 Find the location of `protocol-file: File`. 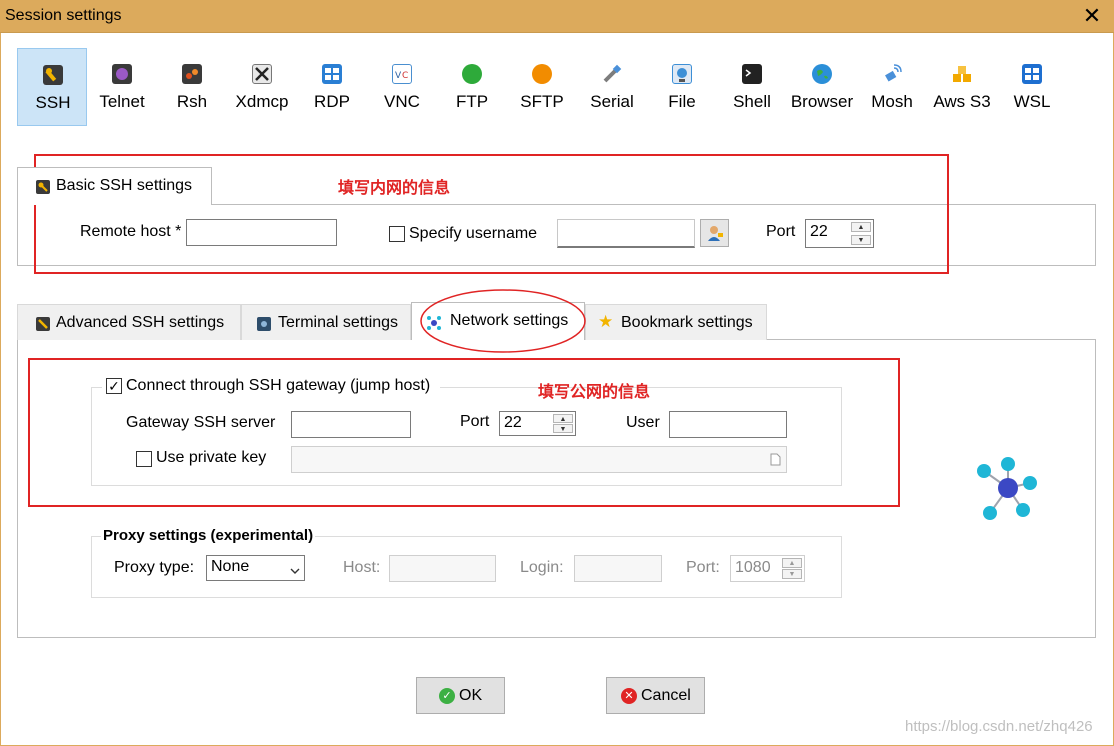

protocol-file: File is located at coordinates (682, 87).